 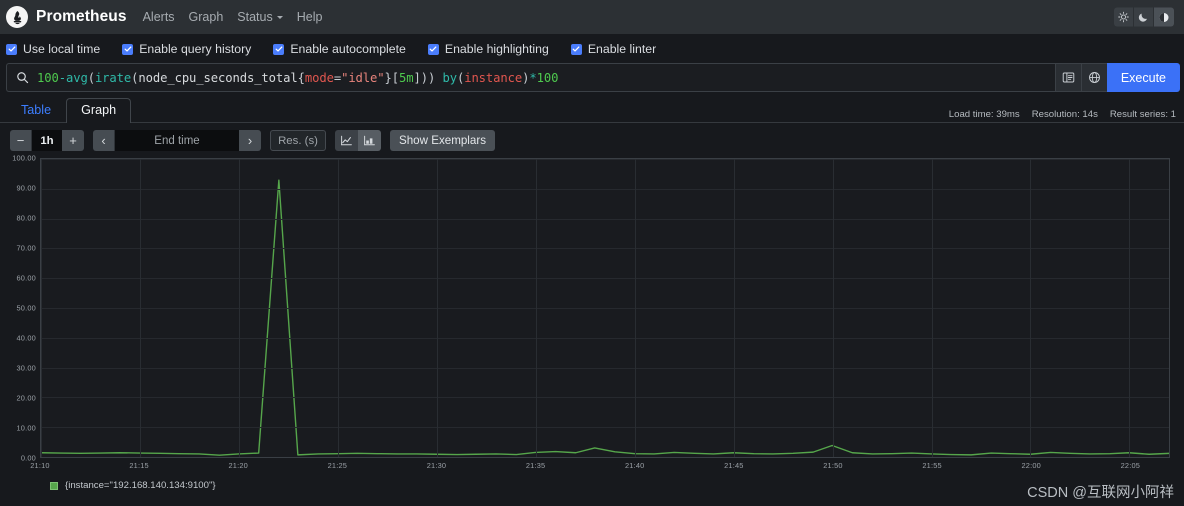 I want to click on show-exemplars-button: Show Exemplars, so click(x=442, y=140).